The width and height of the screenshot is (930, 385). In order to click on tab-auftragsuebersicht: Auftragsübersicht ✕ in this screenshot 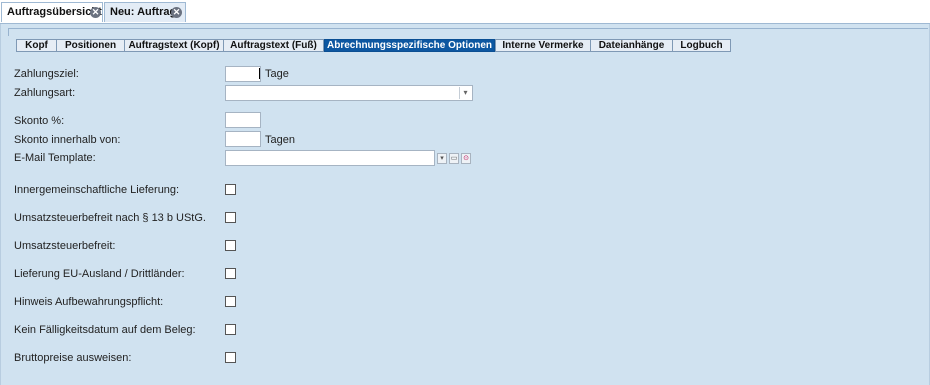, I will do `click(52, 12)`.